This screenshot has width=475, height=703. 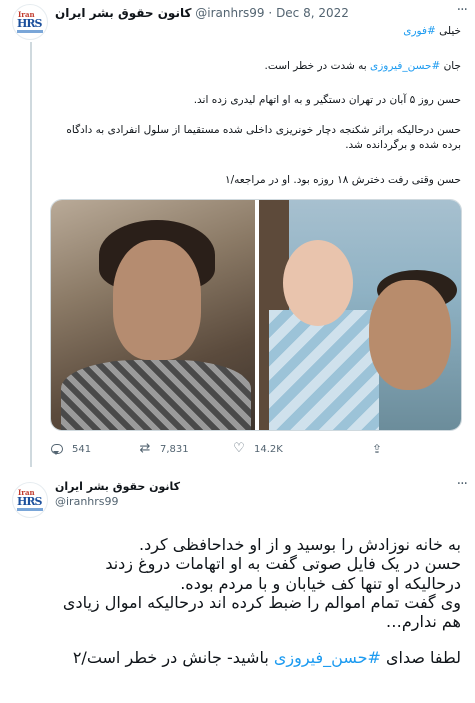 I want to click on tweet-date: Dec 8, 2022, so click(x=312, y=13).